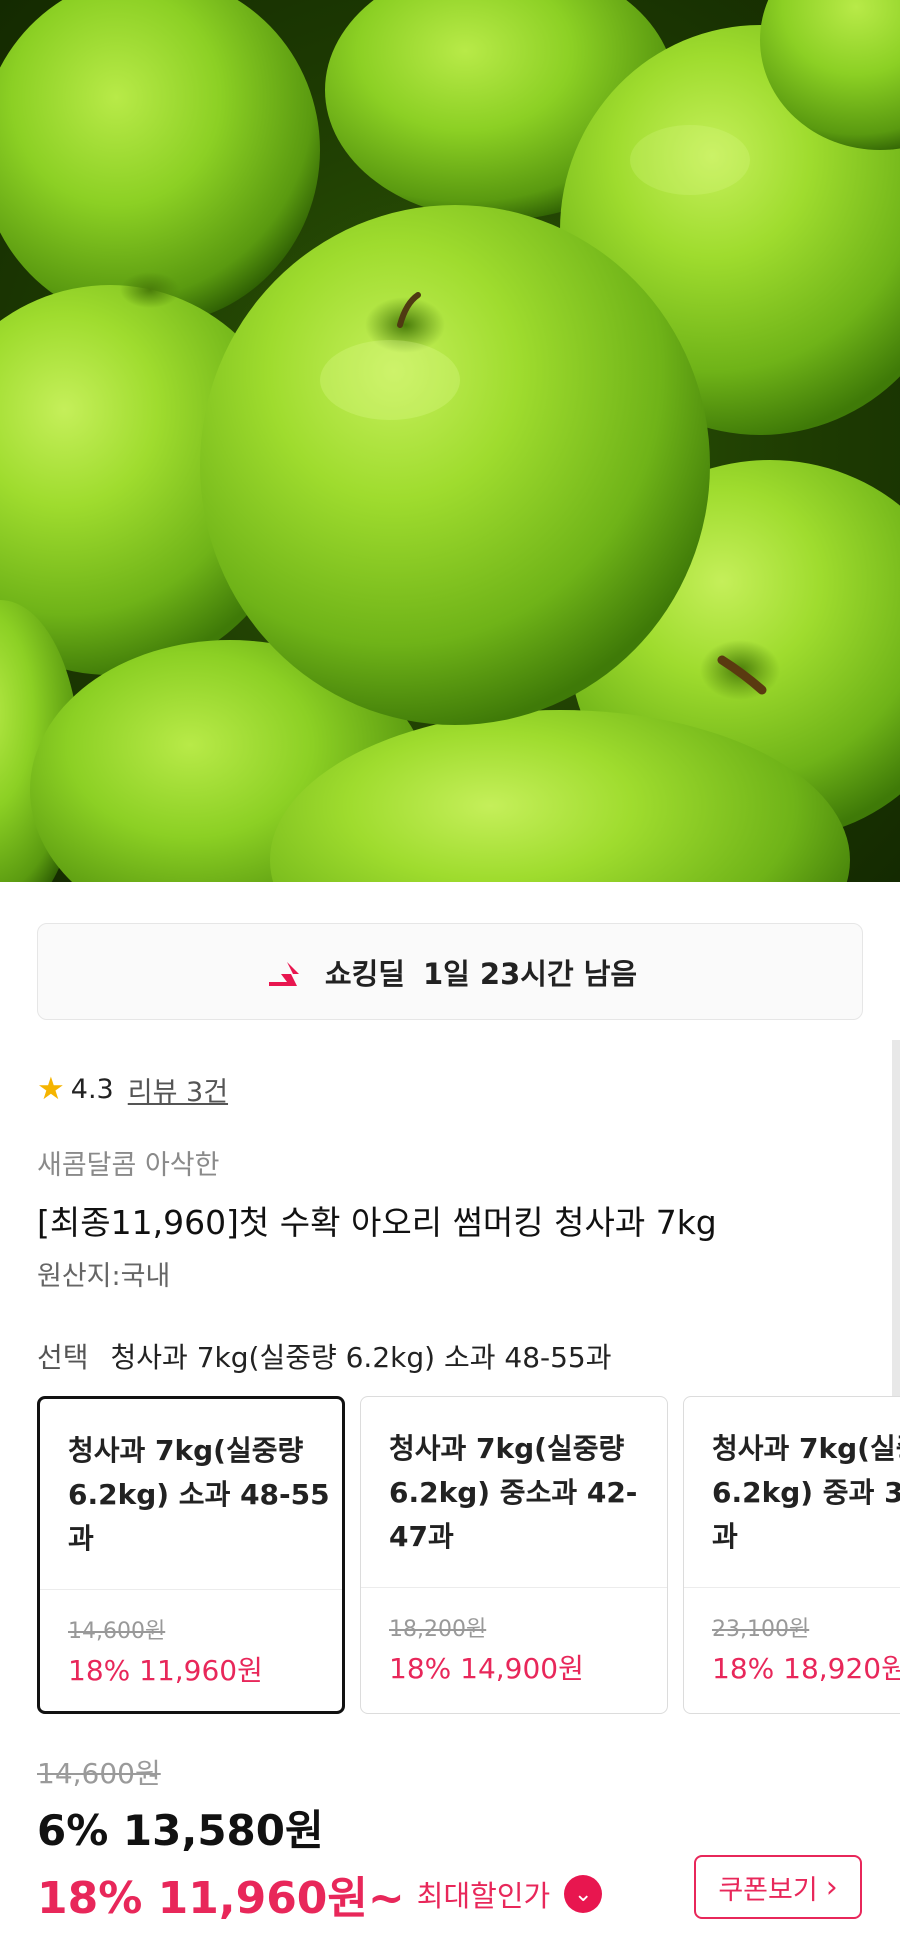  What do you see at coordinates (768, 1890) in the screenshot?
I see `coupon-button-label: 쿠폰보기` at bounding box center [768, 1890].